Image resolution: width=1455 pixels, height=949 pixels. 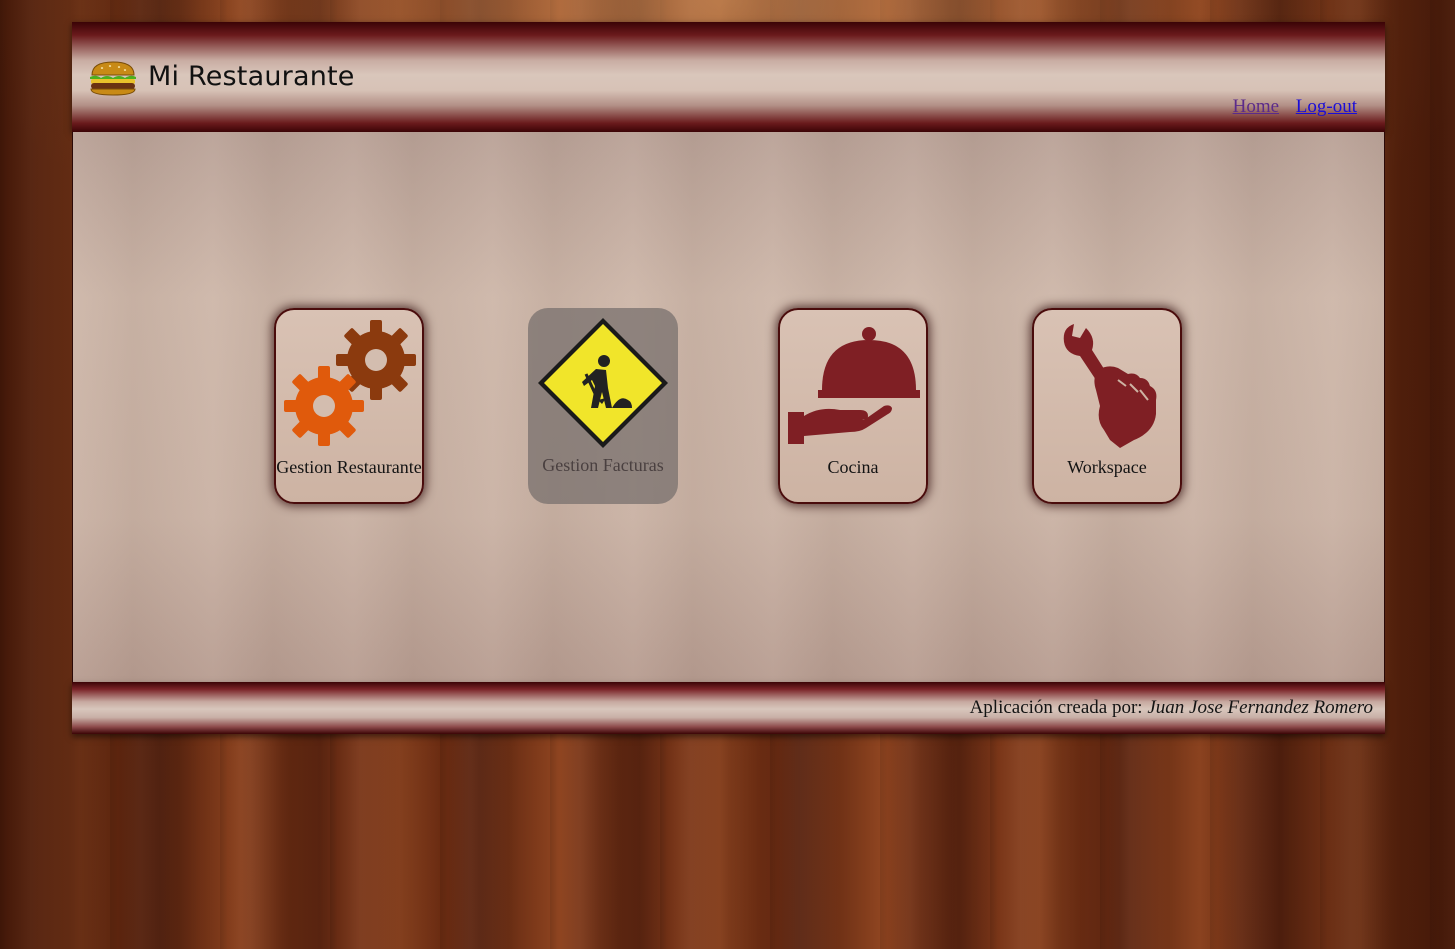 What do you see at coordinates (1260, 707) in the screenshot?
I see `credit-author: Juan Jose Fernandez Romero` at bounding box center [1260, 707].